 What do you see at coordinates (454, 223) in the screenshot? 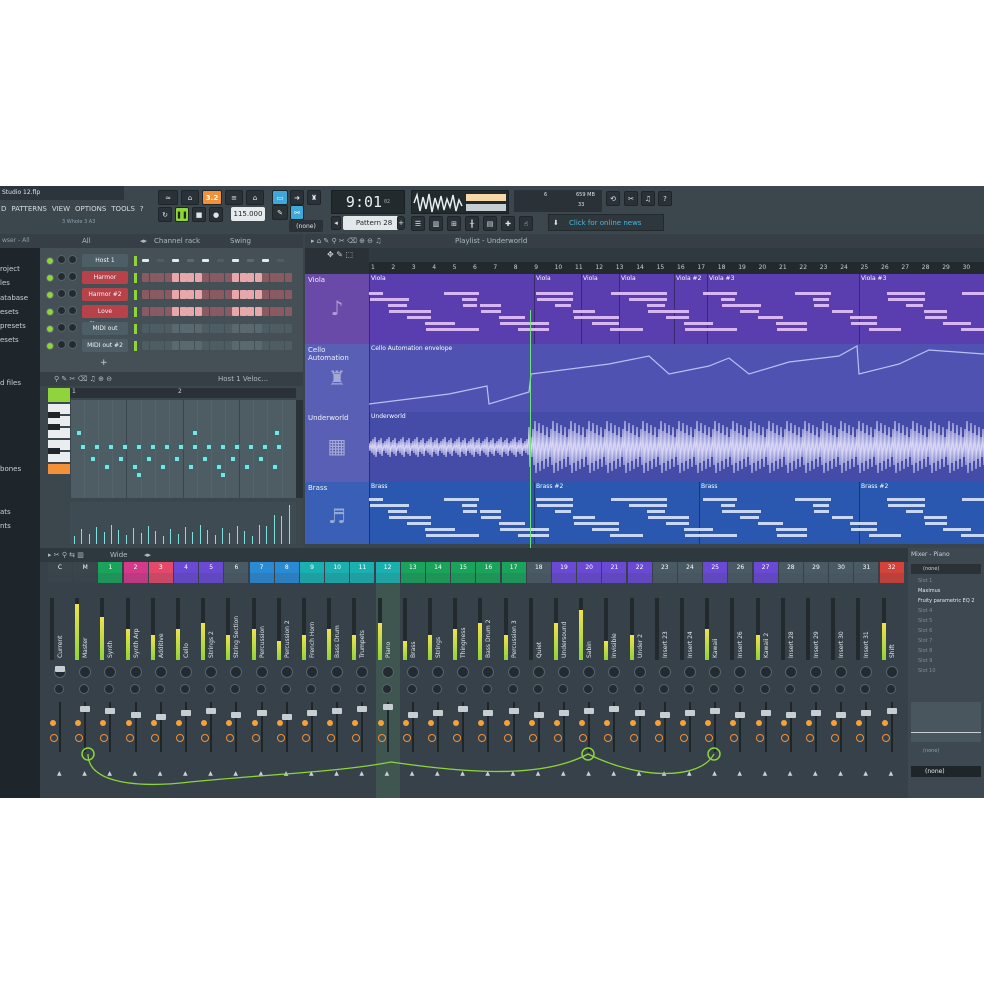
I see `channel-rack-view-icon: ⊞` at bounding box center [454, 223].